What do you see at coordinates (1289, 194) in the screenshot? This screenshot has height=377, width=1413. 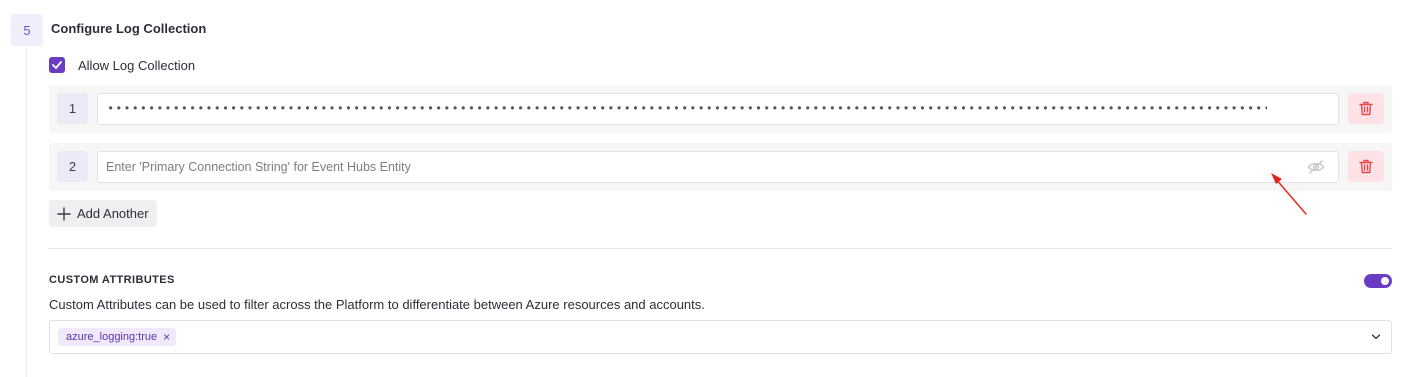 I see `annotation-arrow-icon` at bounding box center [1289, 194].